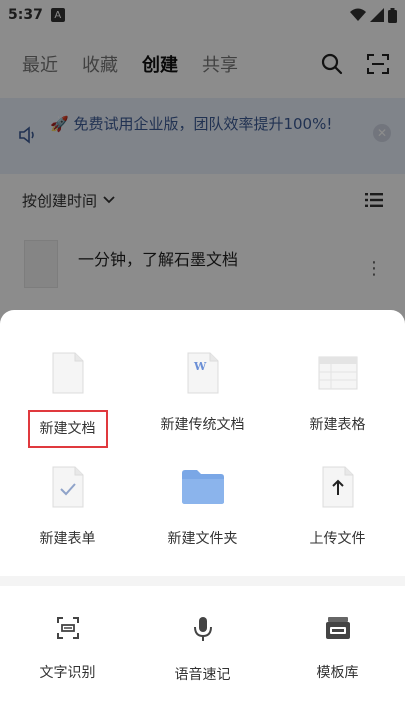  I want to click on new-sheet-button: 新建表格, so click(337, 391).